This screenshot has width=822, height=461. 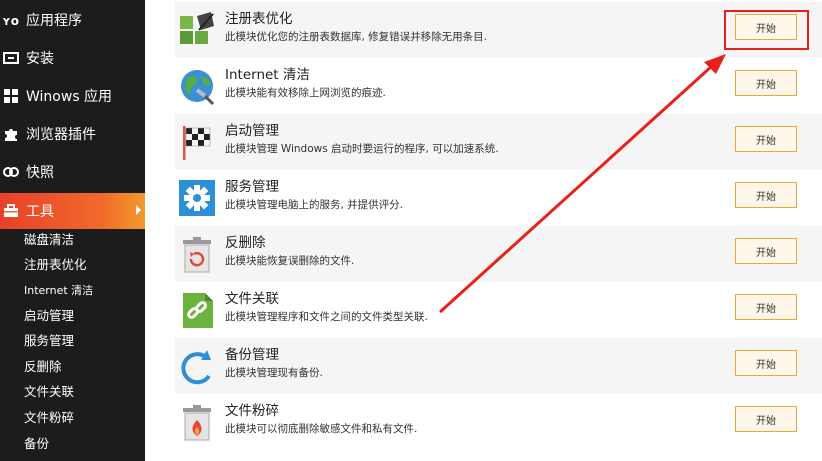 What do you see at coordinates (498, 422) in the screenshot?
I see `tool-row-shredder: 文件粉碎 此模块可以彻底删除敏感文件和私有文件. 开始` at bounding box center [498, 422].